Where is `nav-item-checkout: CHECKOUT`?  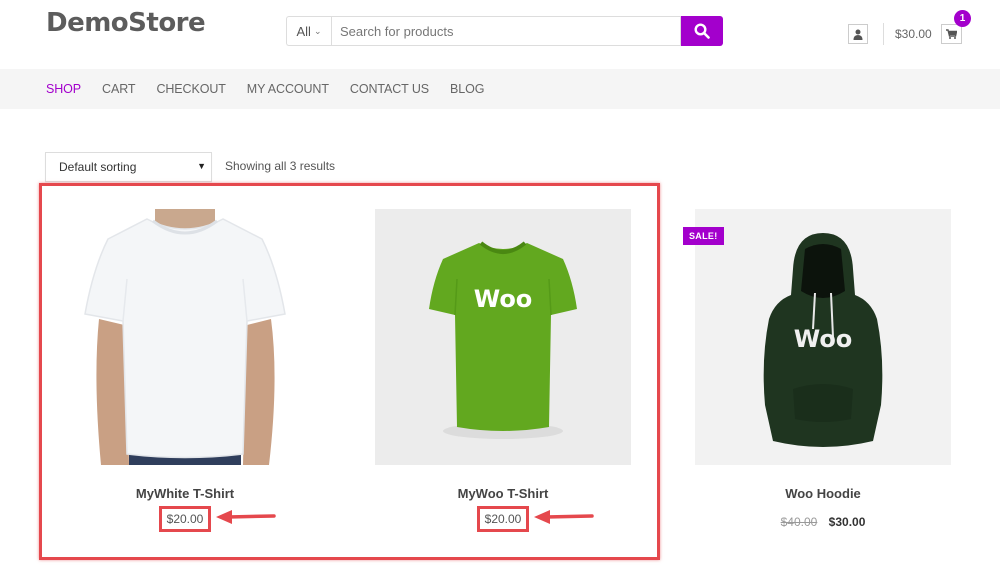 nav-item-checkout: CHECKOUT is located at coordinates (190, 89).